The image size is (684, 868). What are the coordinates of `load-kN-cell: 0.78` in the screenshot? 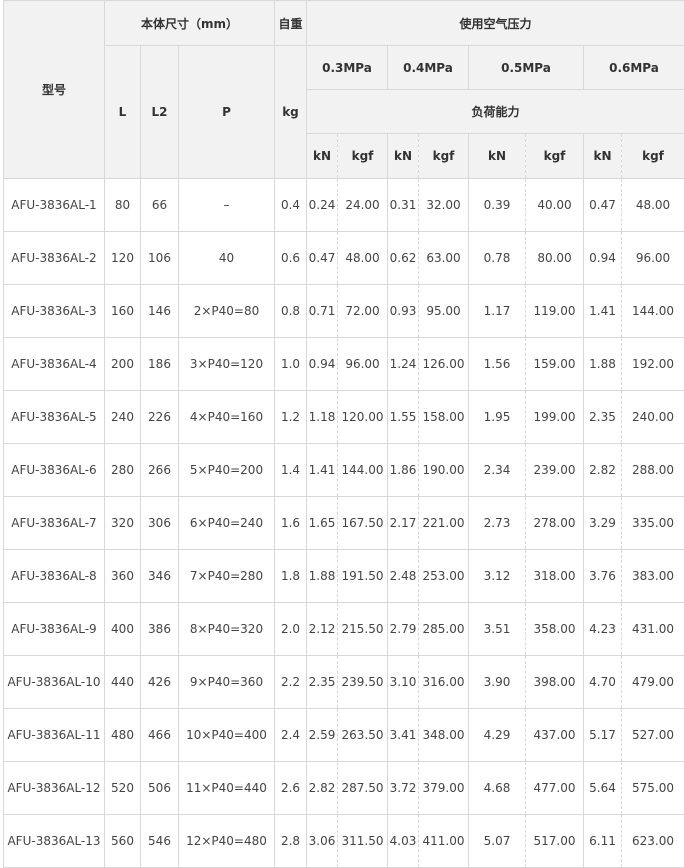 It's located at (497, 258).